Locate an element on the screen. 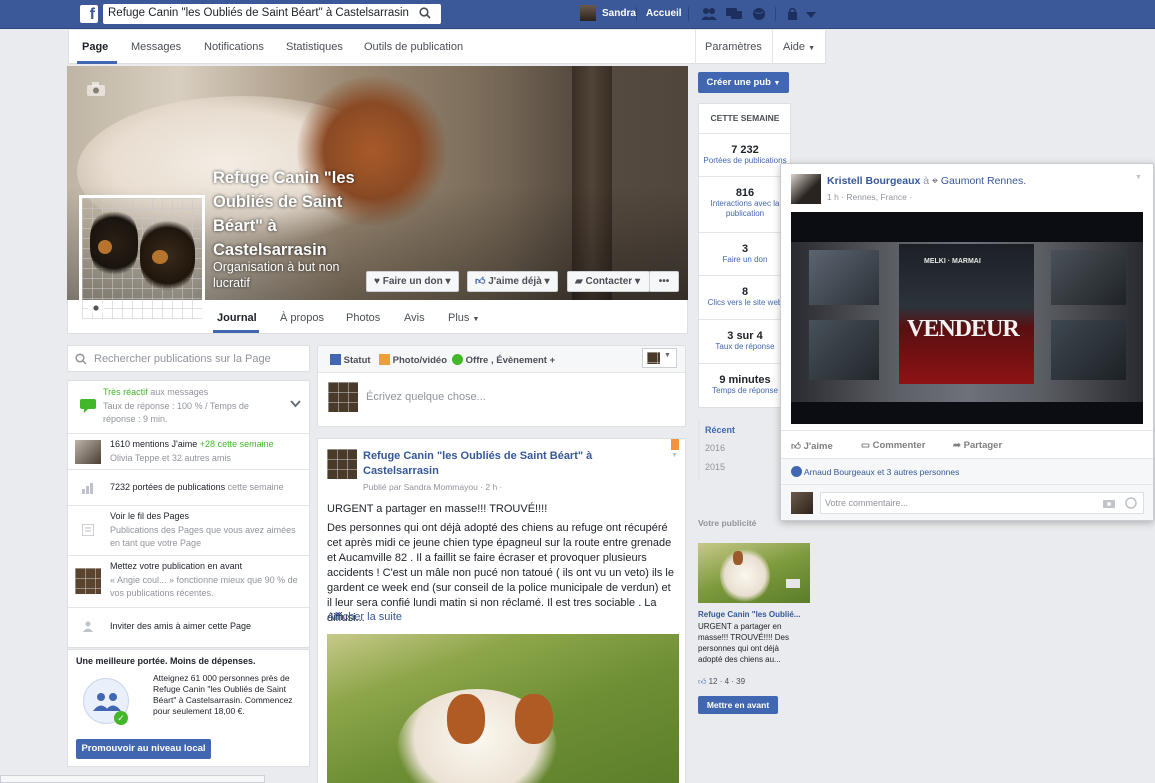  see-more-link: Afficher la suite is located at coordinates (364, 617).